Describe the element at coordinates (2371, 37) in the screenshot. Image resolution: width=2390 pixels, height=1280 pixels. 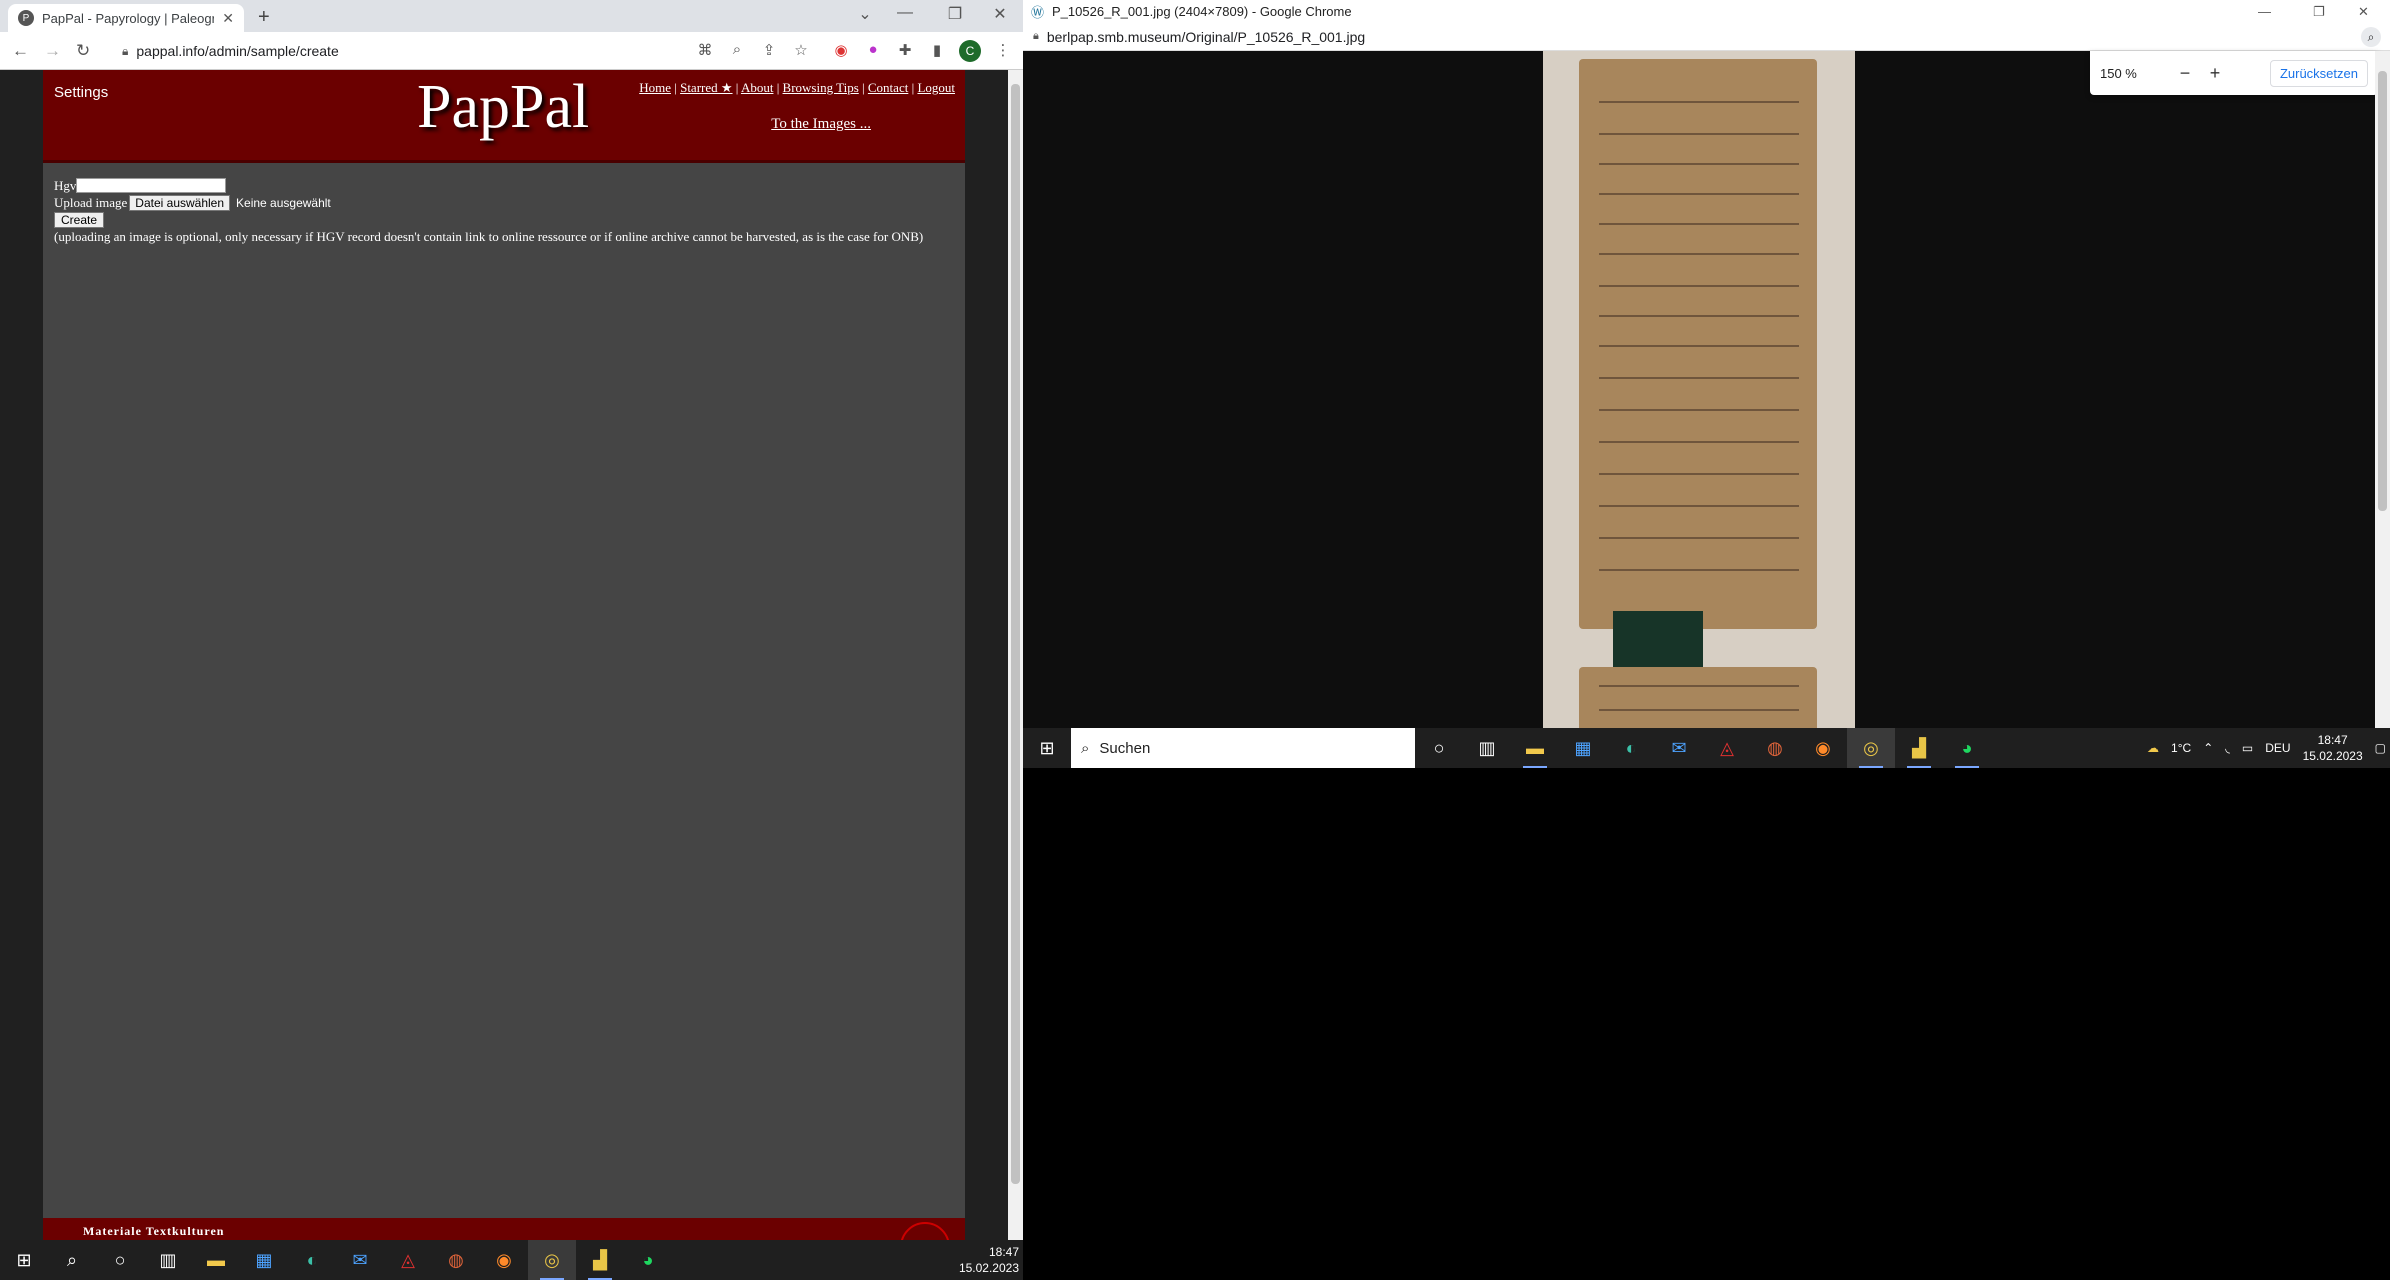
I see `right-zoom-indicator-icon: ⌕` at that location.